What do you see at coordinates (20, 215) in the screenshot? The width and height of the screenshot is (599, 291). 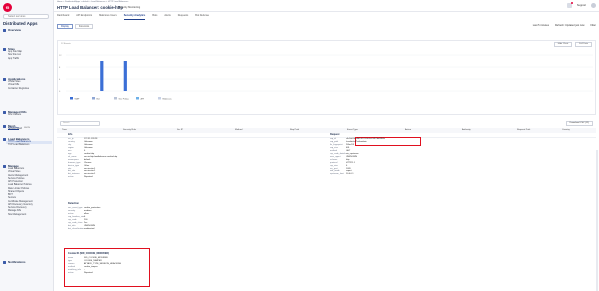 I see `sidebar-item-site-management: Site Management` at bounding box center [20, 215].